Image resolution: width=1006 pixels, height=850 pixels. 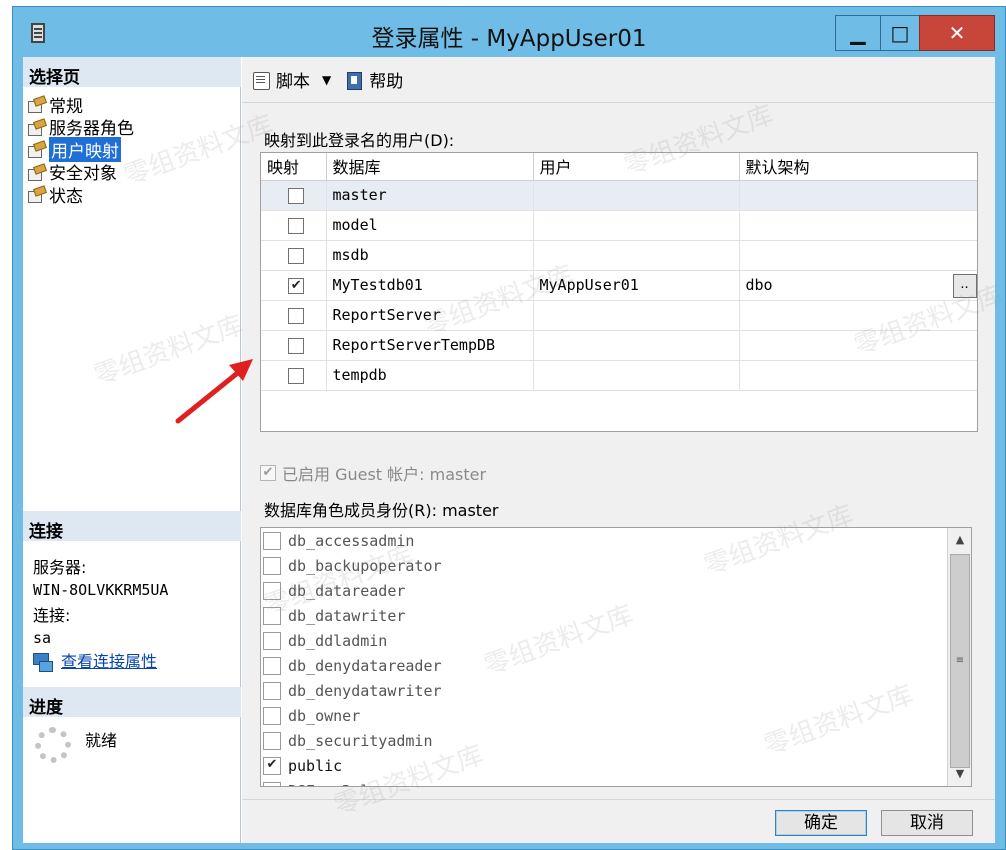 What do you see at coordinates (858, 285) in the screenshot?
I see `default-schema-cell: dbo..` at bounding box center [858, 285].